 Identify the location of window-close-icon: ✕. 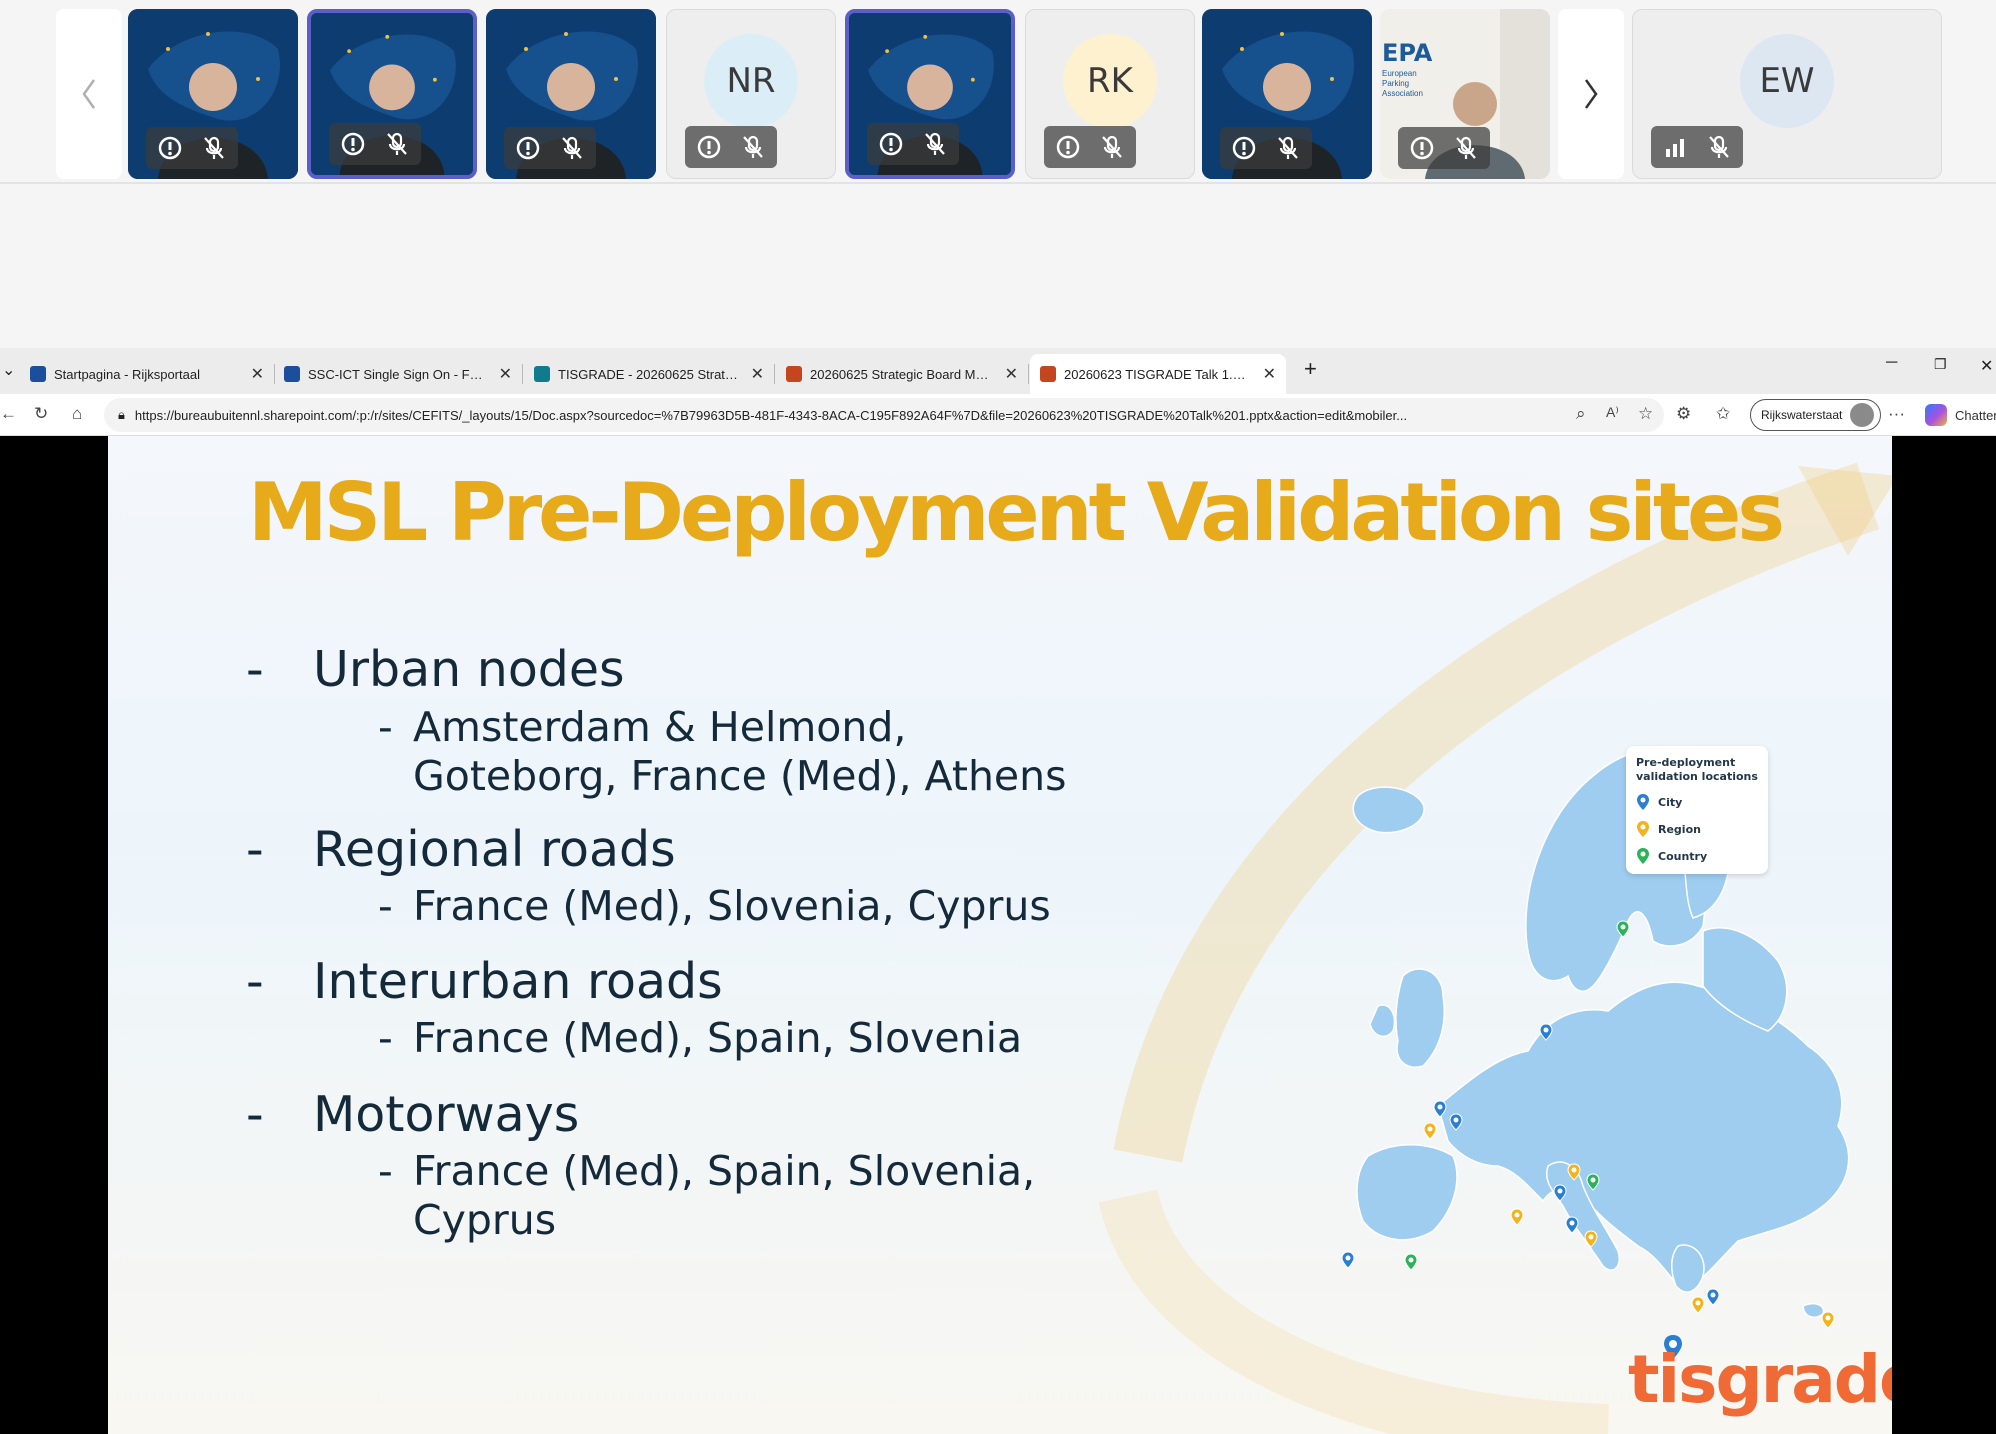
(1986, 366).